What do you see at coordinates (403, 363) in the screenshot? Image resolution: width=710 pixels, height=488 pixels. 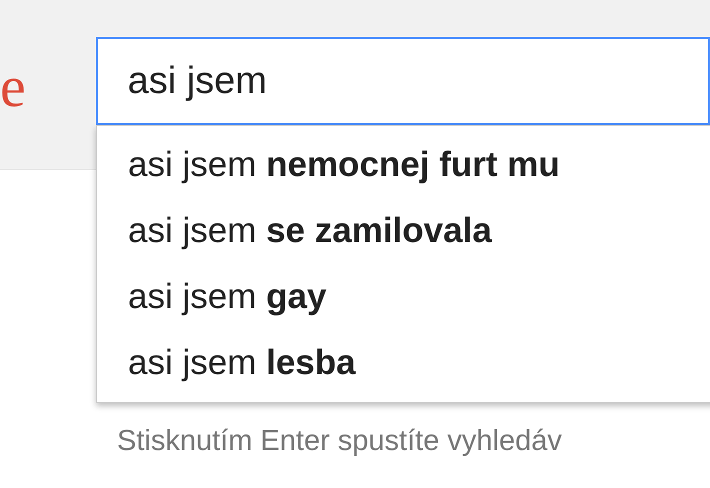 I see `suggestion-item: asi jsem lesba` at bounding box center [403, 363].